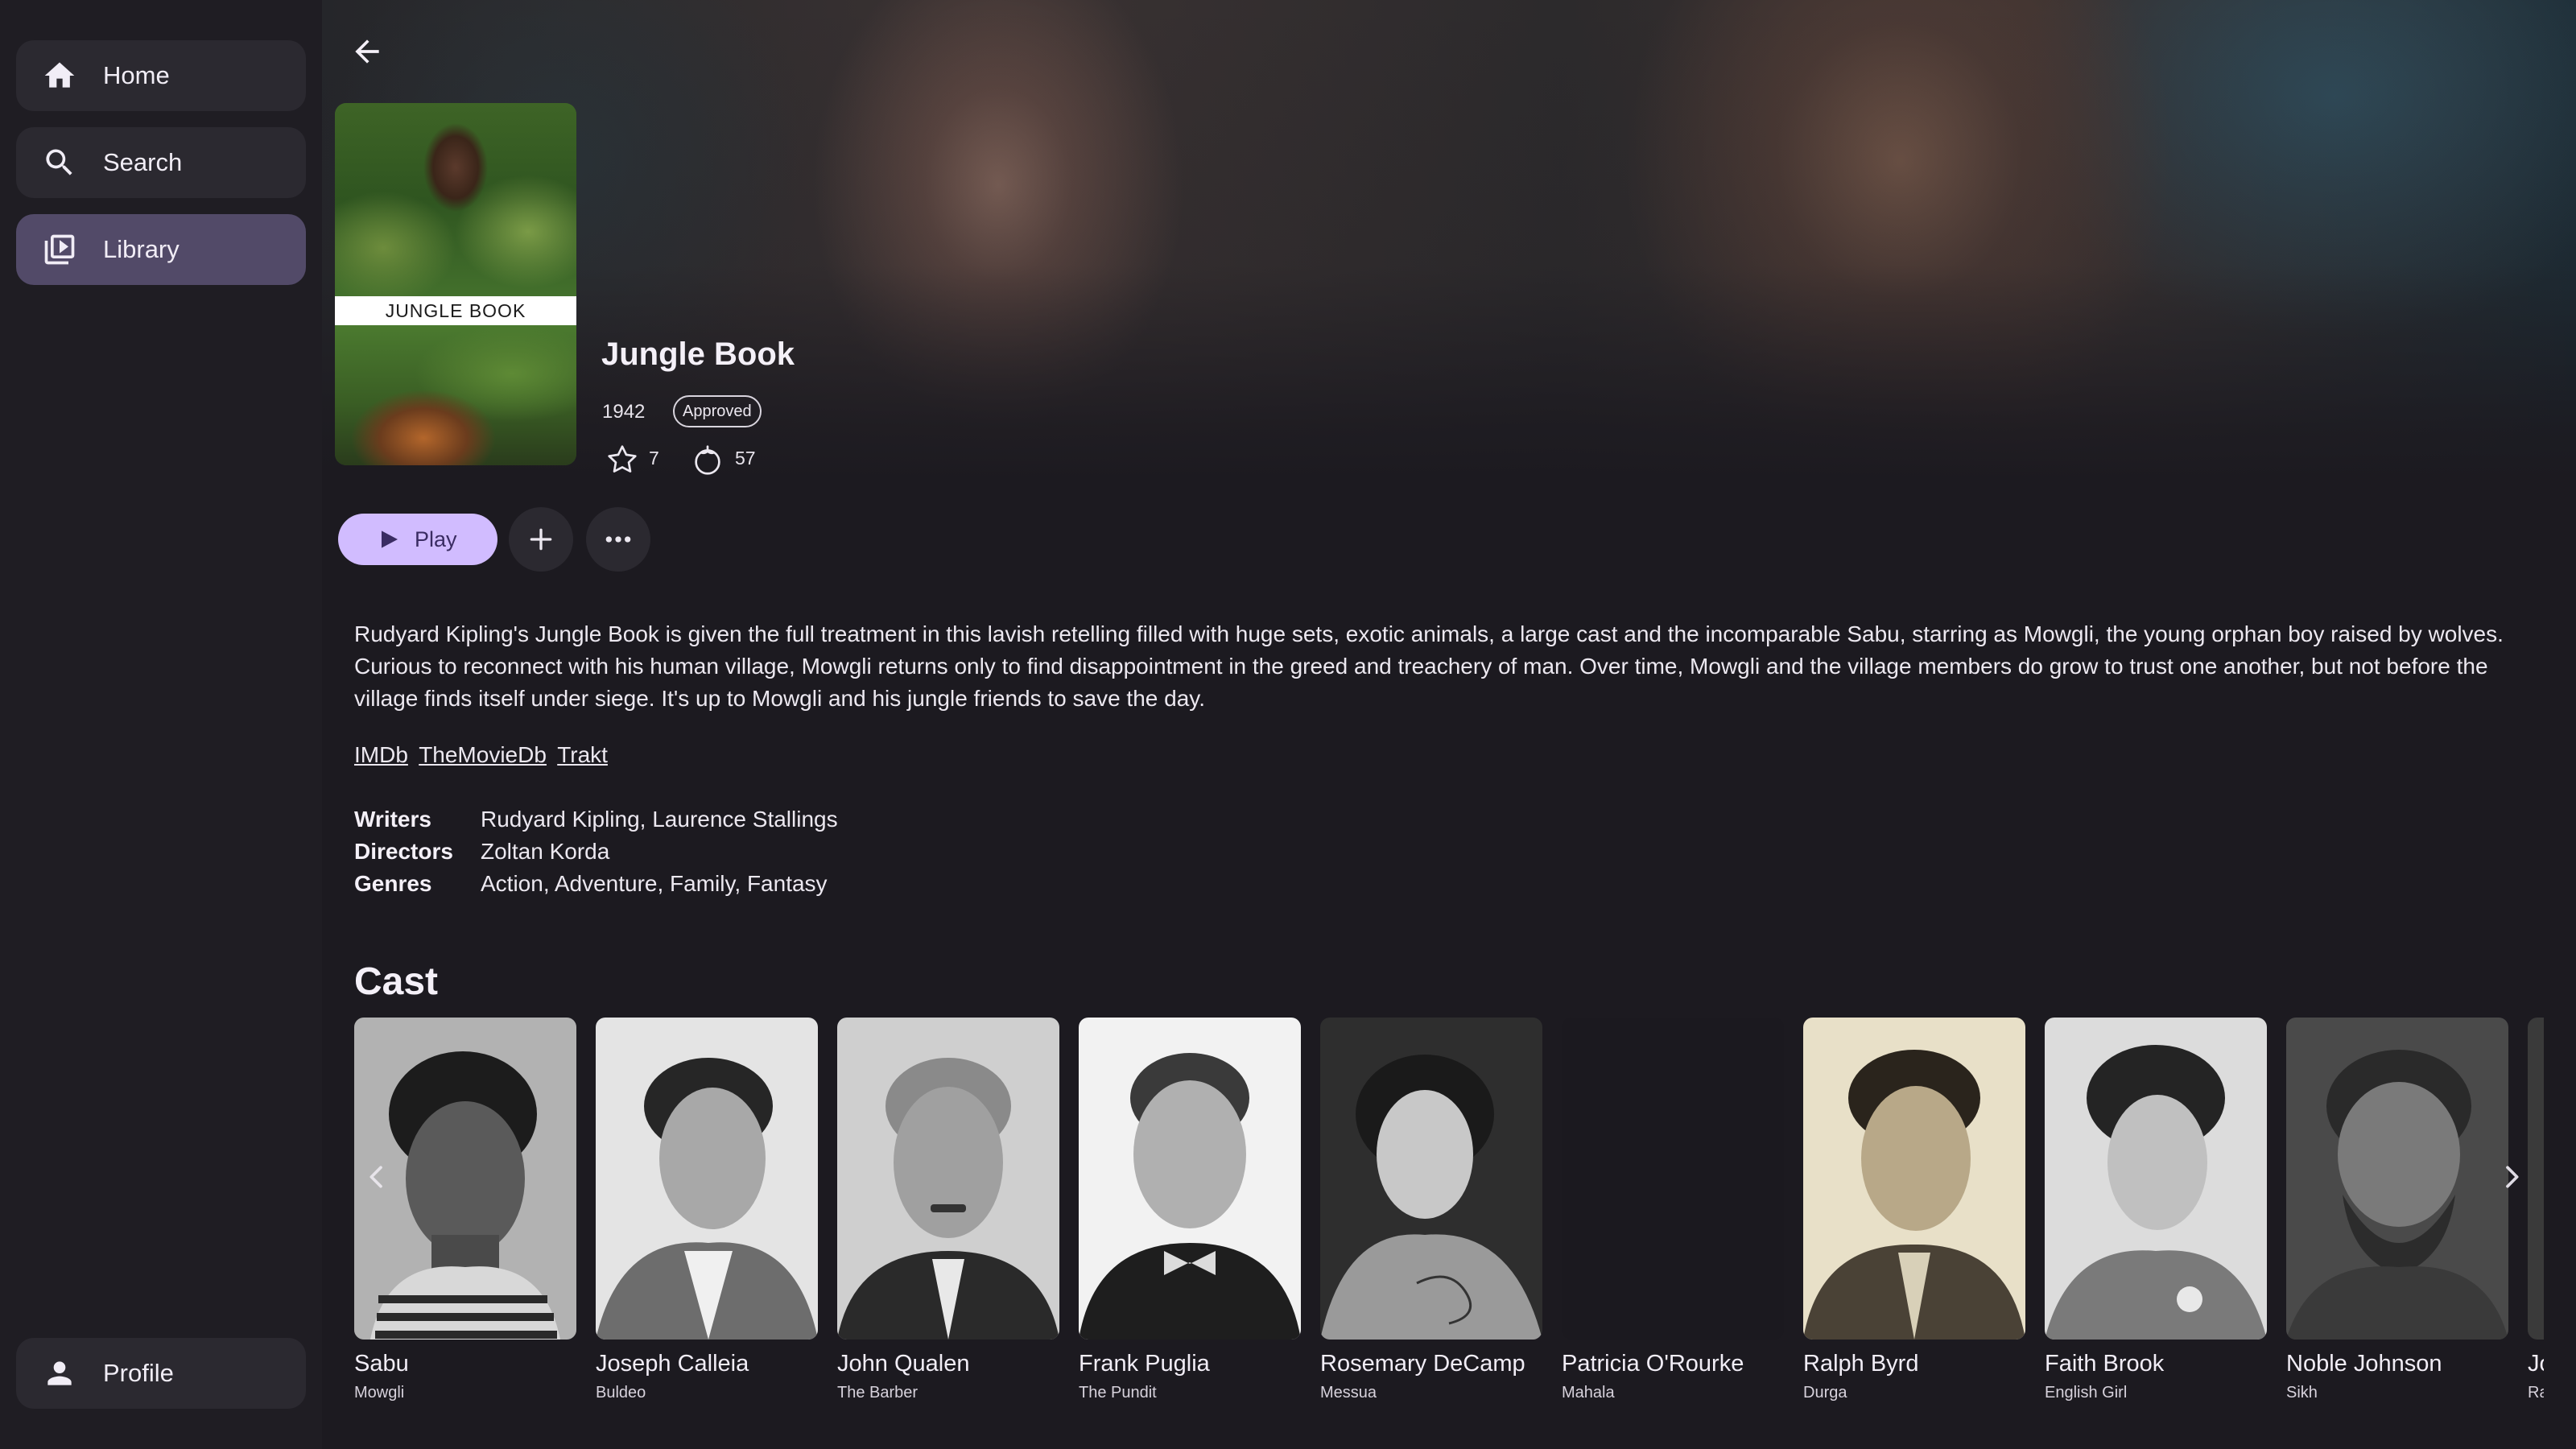 The width and height of the screenshot is (2576, 1449). Describe the element at coordinates (1825, 1393) in the screenshot. I see `cast-role: Durga` at that location.